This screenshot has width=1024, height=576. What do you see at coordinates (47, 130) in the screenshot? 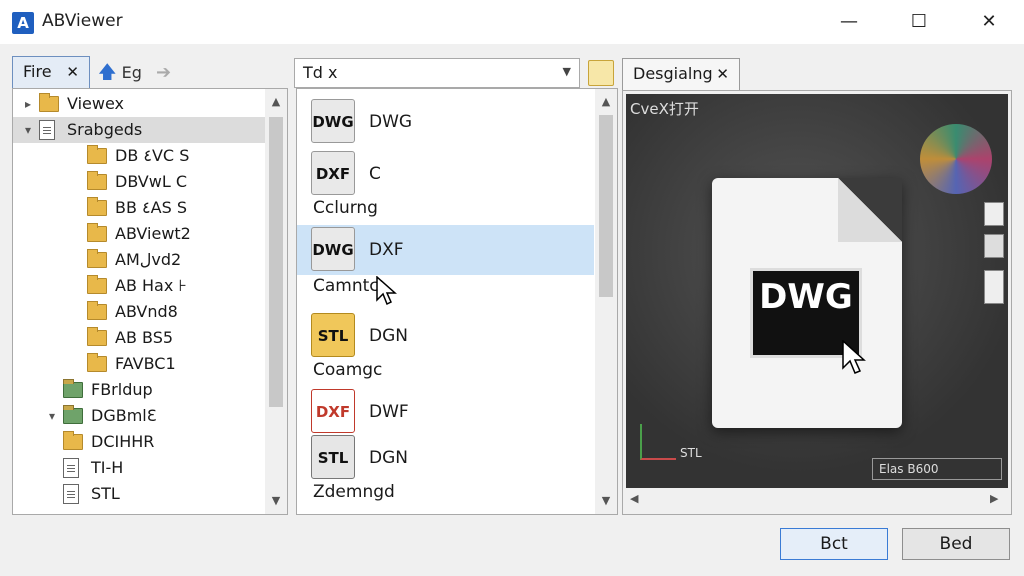
I see `document-folder-icon` at bounding box center [47, 130].